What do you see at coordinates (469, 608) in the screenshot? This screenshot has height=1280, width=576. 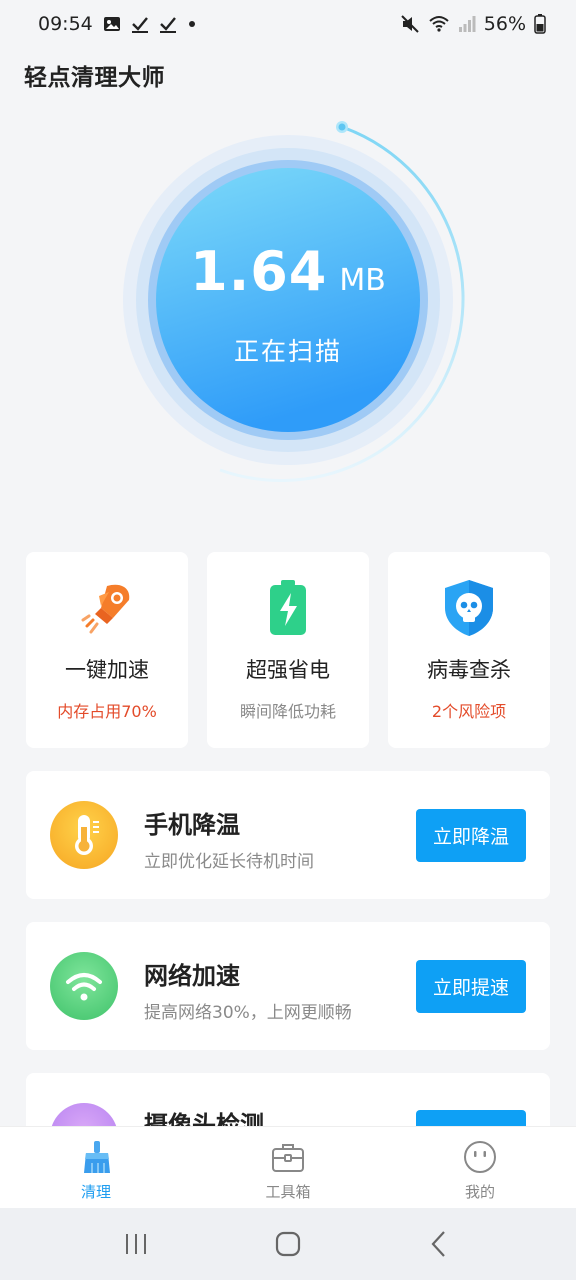 I see `virus-shield-icon` at bounding box center [469, 608].